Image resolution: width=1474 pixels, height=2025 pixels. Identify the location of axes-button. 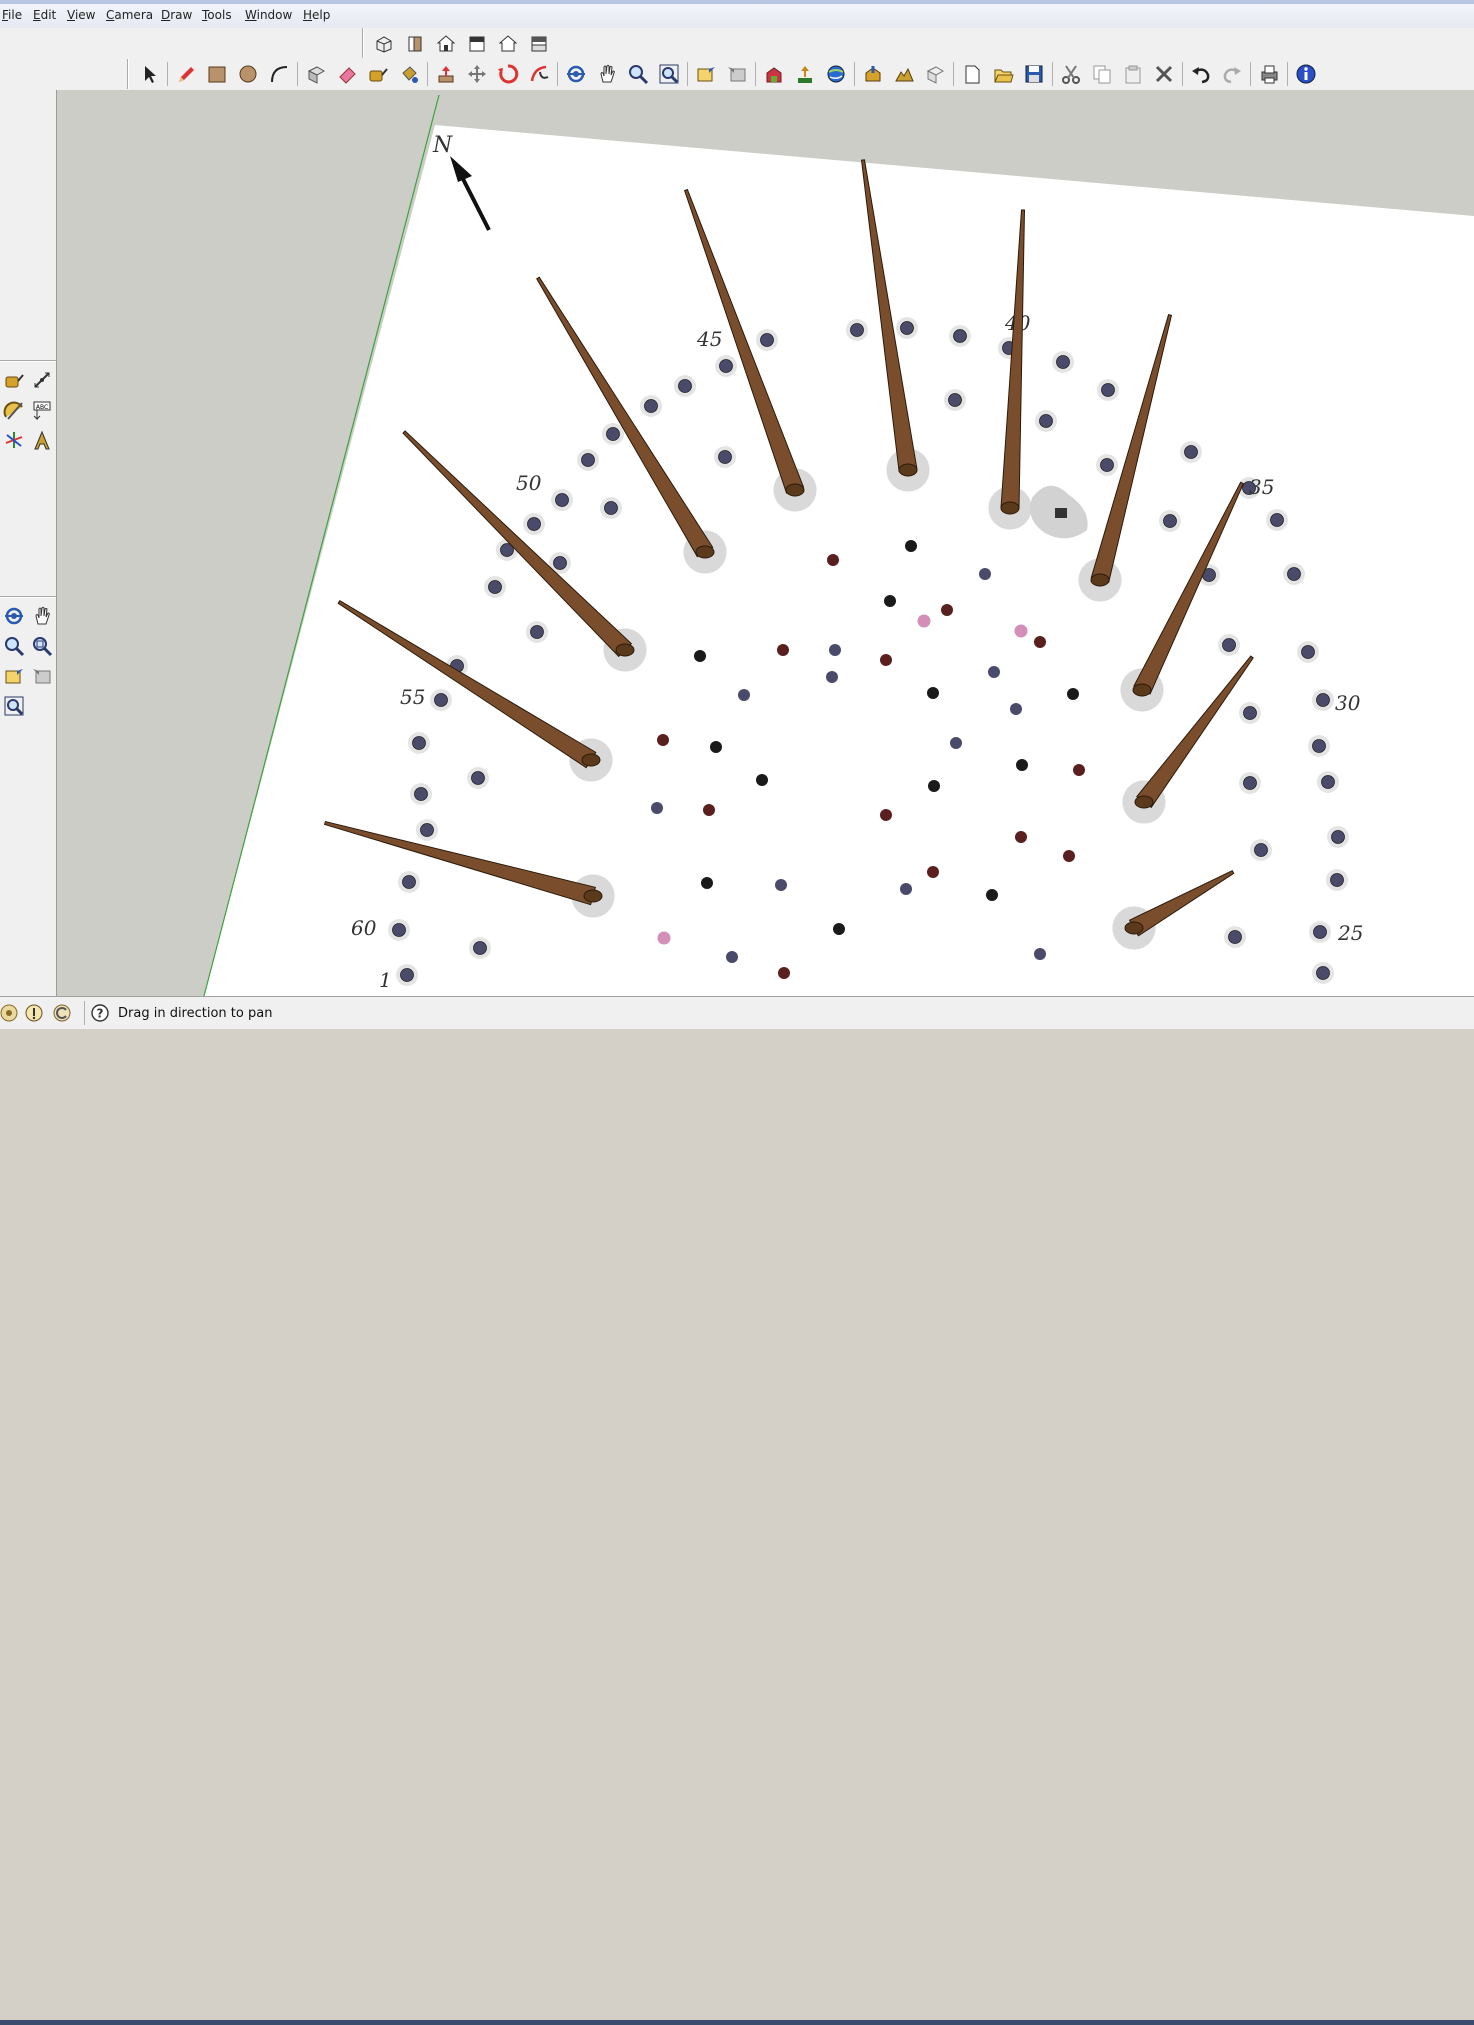
(14, 440).